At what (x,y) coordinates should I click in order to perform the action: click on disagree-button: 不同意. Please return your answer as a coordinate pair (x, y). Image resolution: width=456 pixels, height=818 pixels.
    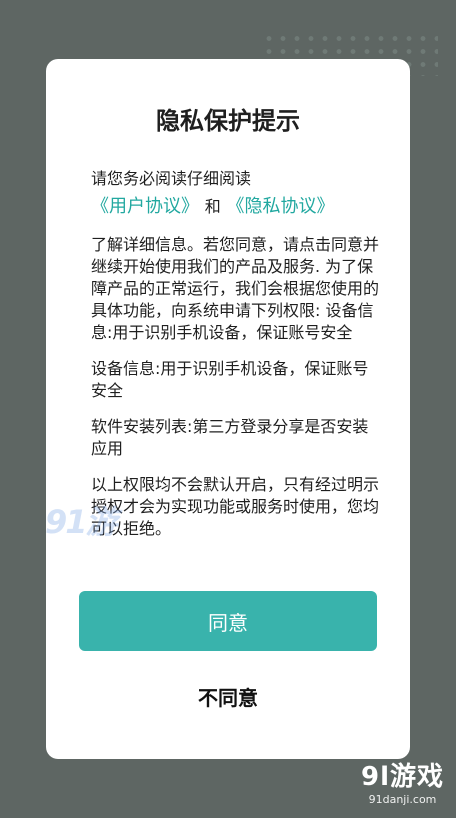
    Looking at the image, I should click on (228, 696).